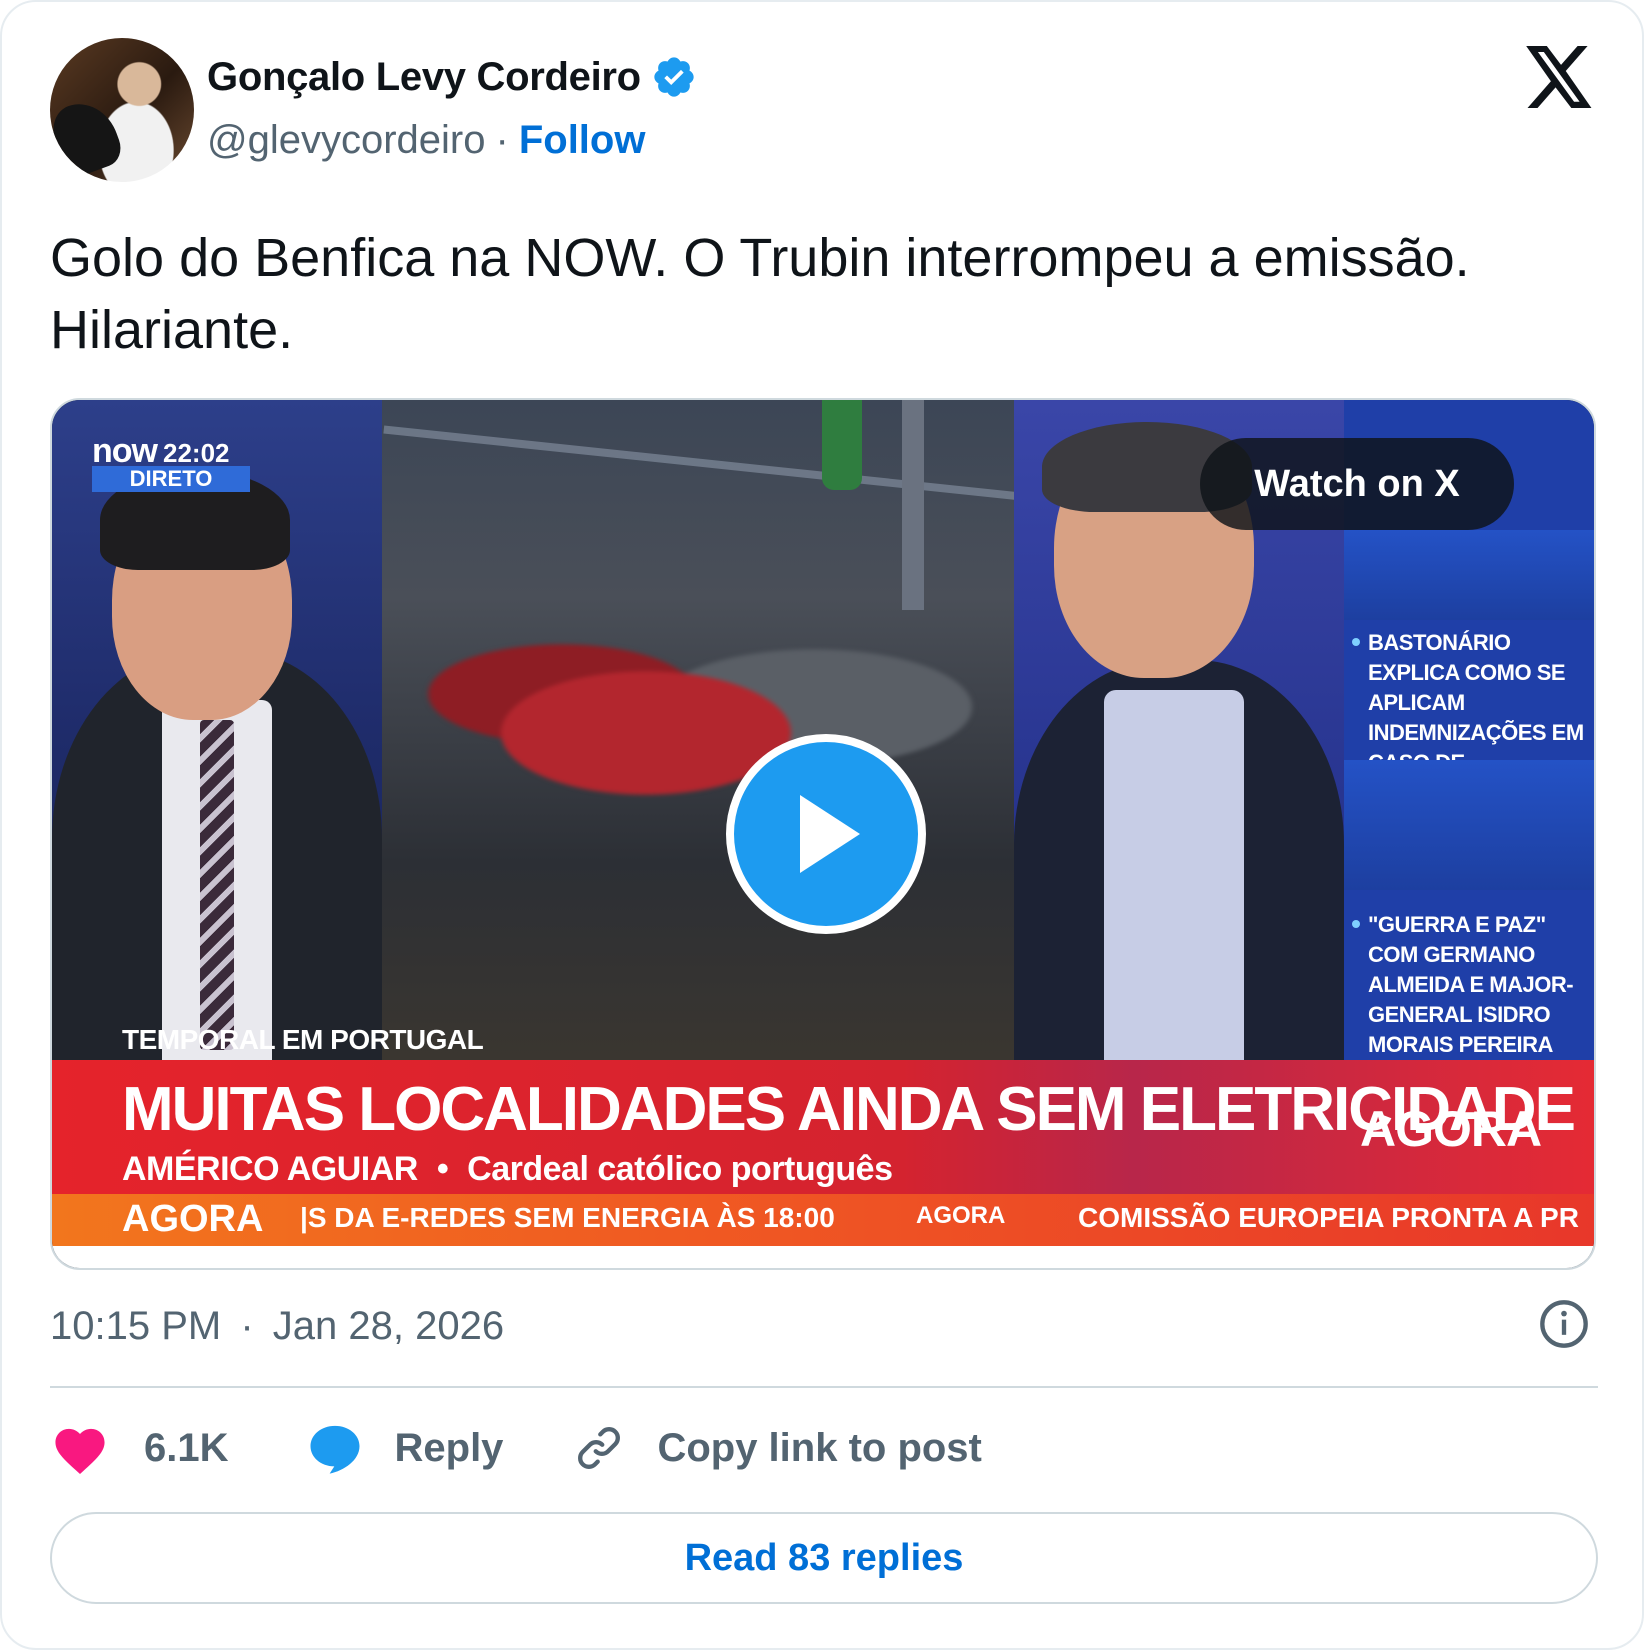 The width and height of the screenshot is (1644, 1650). What do you see at coordinates (303, 1039) in the screenshot?
I see `topic-label: TEMPORAL EM PORTUGAL` at bounding box center [303, 1039].